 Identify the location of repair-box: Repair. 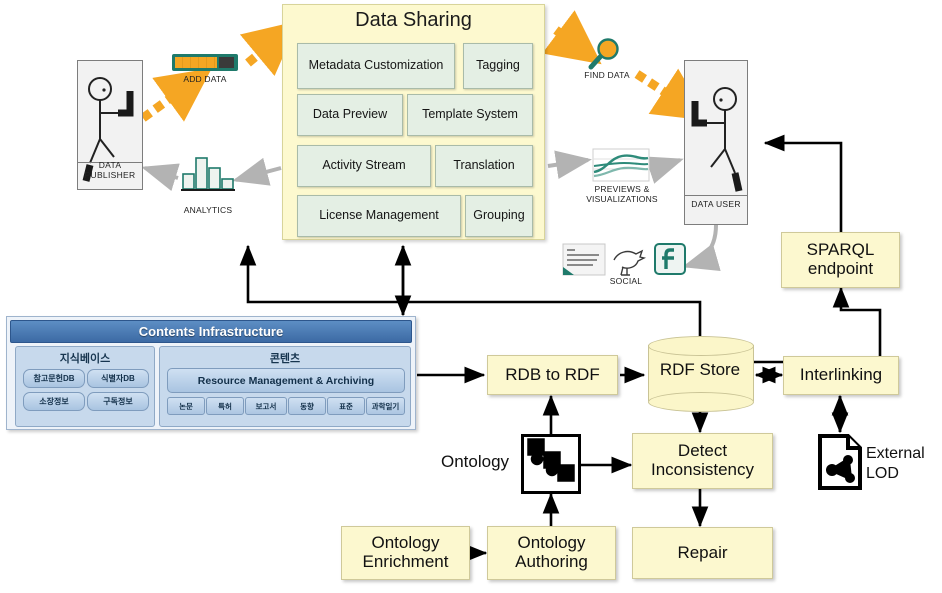
(702, 553).